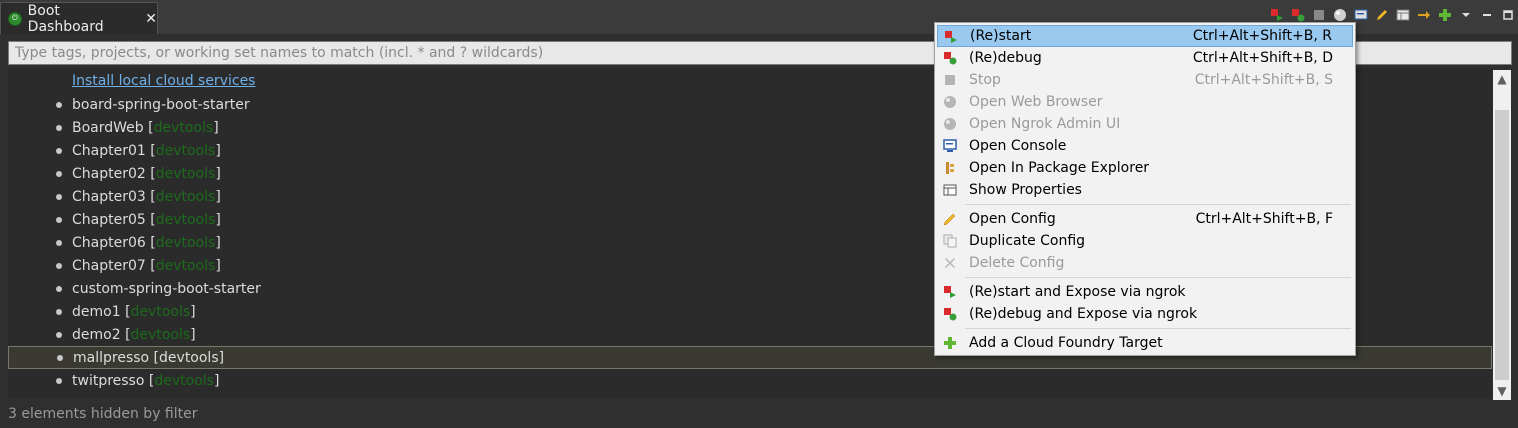 Image resolution: width=1518 pixels, height=428 pixels. Describe the element at coordinates (1381, 15) in the screenshot. I see `open-config-button` at that location.